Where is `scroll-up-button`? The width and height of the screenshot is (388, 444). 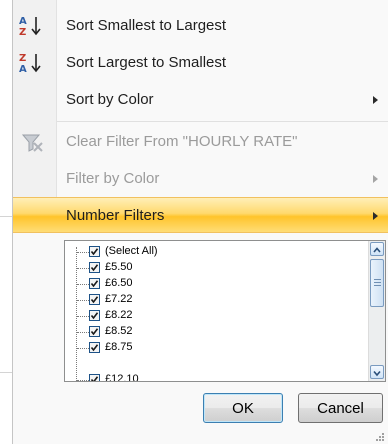
scroll-up-button is located at coordinates (377, 249).